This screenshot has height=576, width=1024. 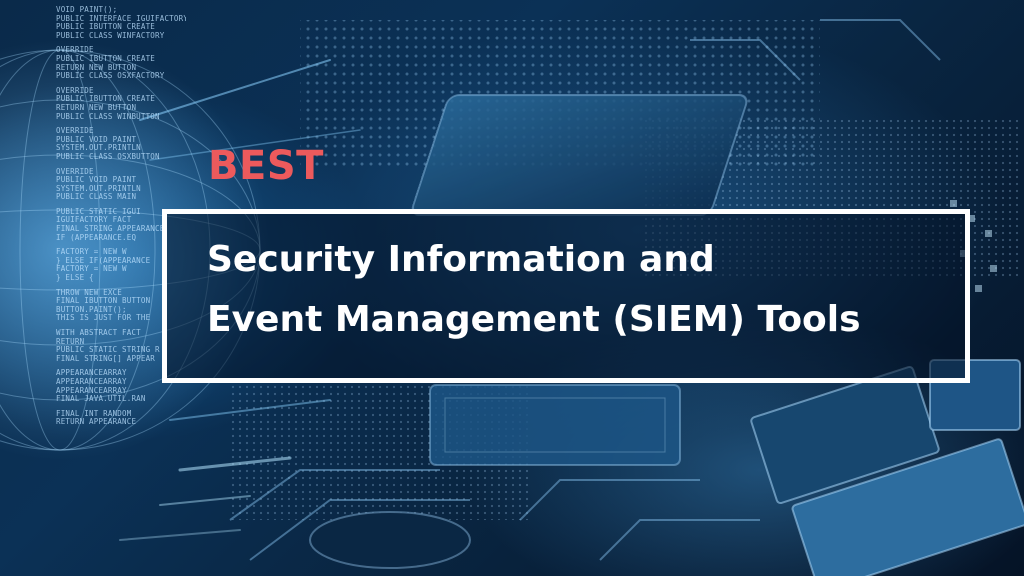 I want to click on title-line-1: Security Information and, so click(x=461, y=259).